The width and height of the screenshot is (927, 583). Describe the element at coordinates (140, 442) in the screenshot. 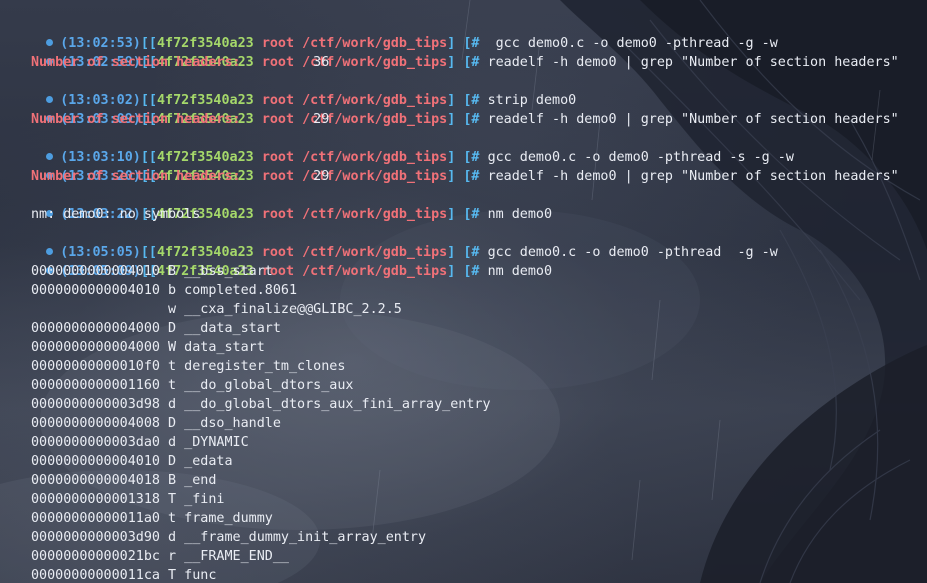

I see `symbol-line: 0000000000003da0 d _DYNAMIC` at that location.